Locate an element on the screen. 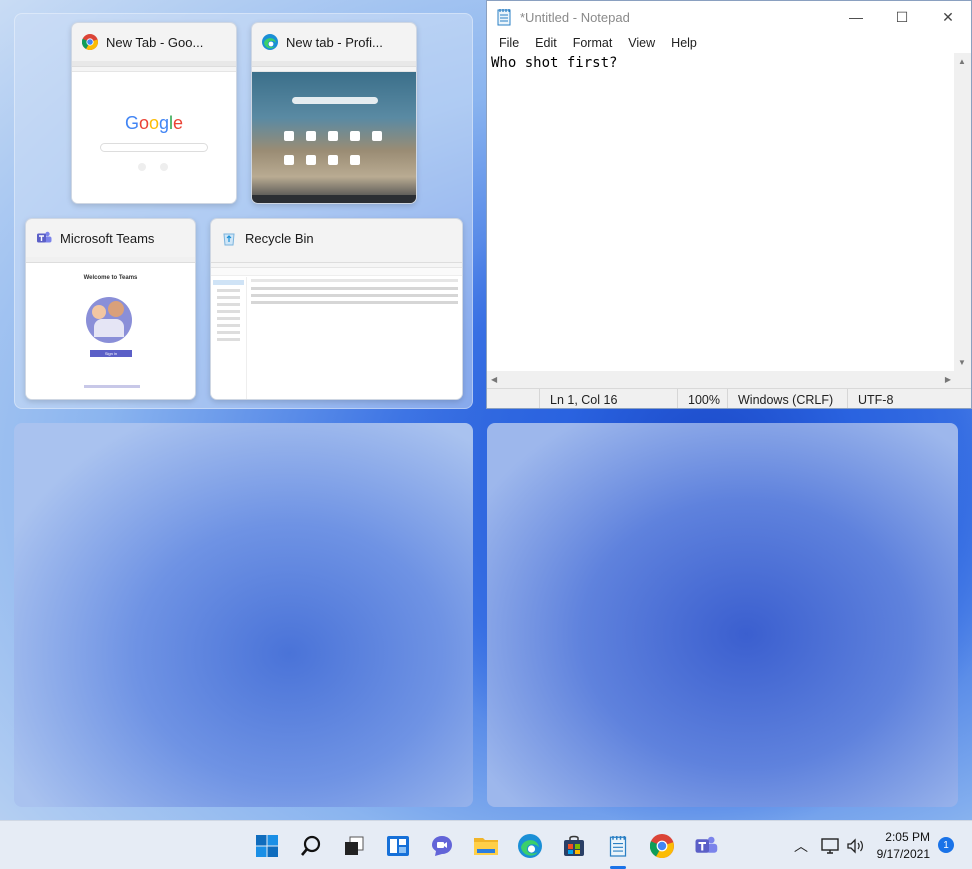  status-encoding: UTF-8 is located at coordinates (909, 398).